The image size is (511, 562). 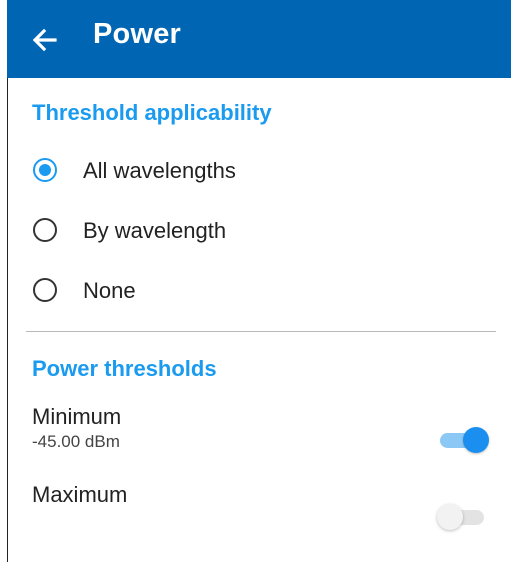 What do you see at coordinates (76, 441) in the screenshot?
I see `minimum-value: -45.00 dBm` at bounding box center [76, 441].